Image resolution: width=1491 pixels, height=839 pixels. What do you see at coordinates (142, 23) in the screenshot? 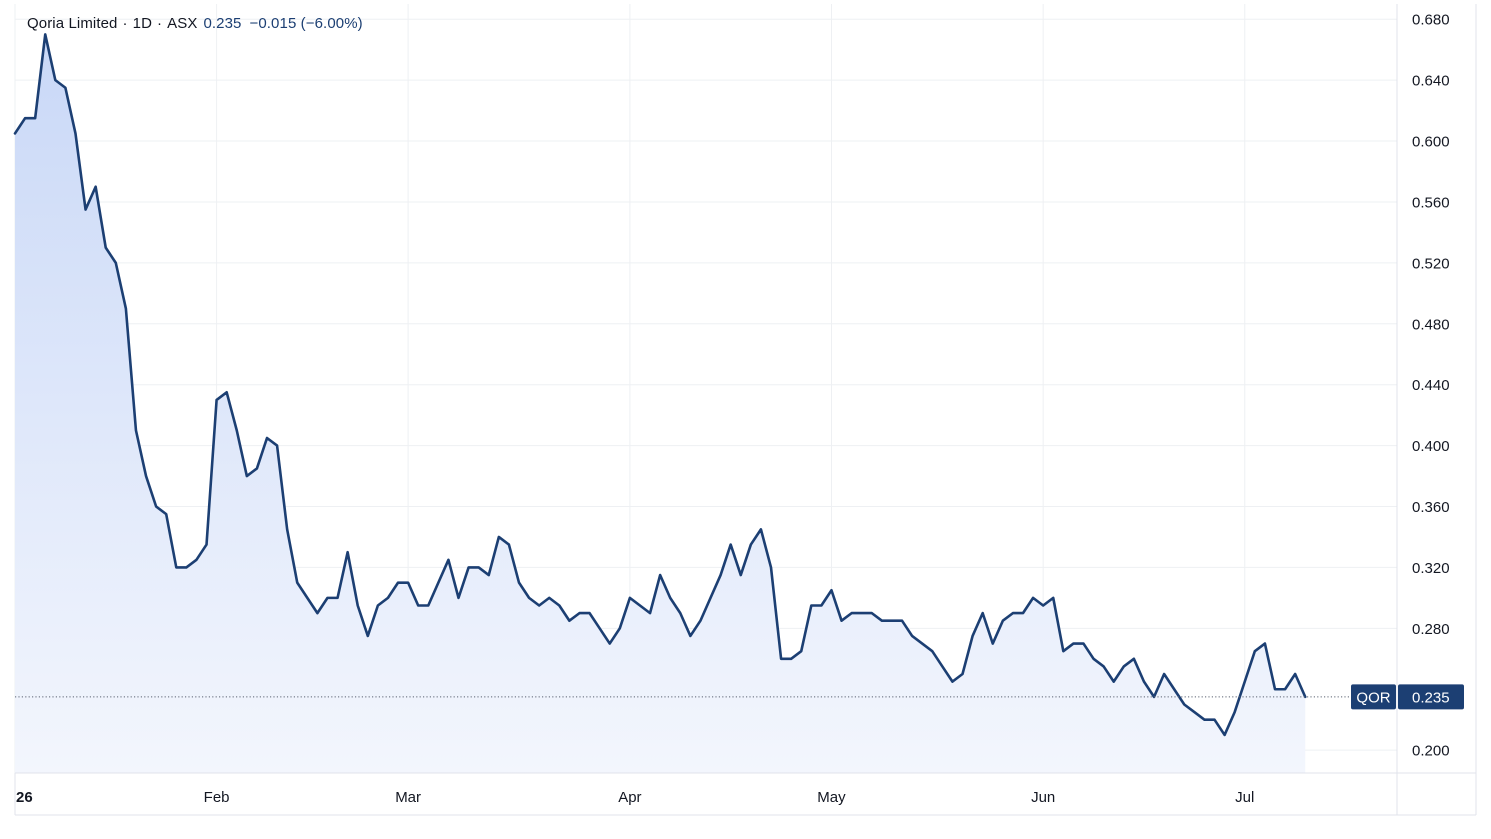
I see `interval-label: 1D` at bounding box center [142, 23].